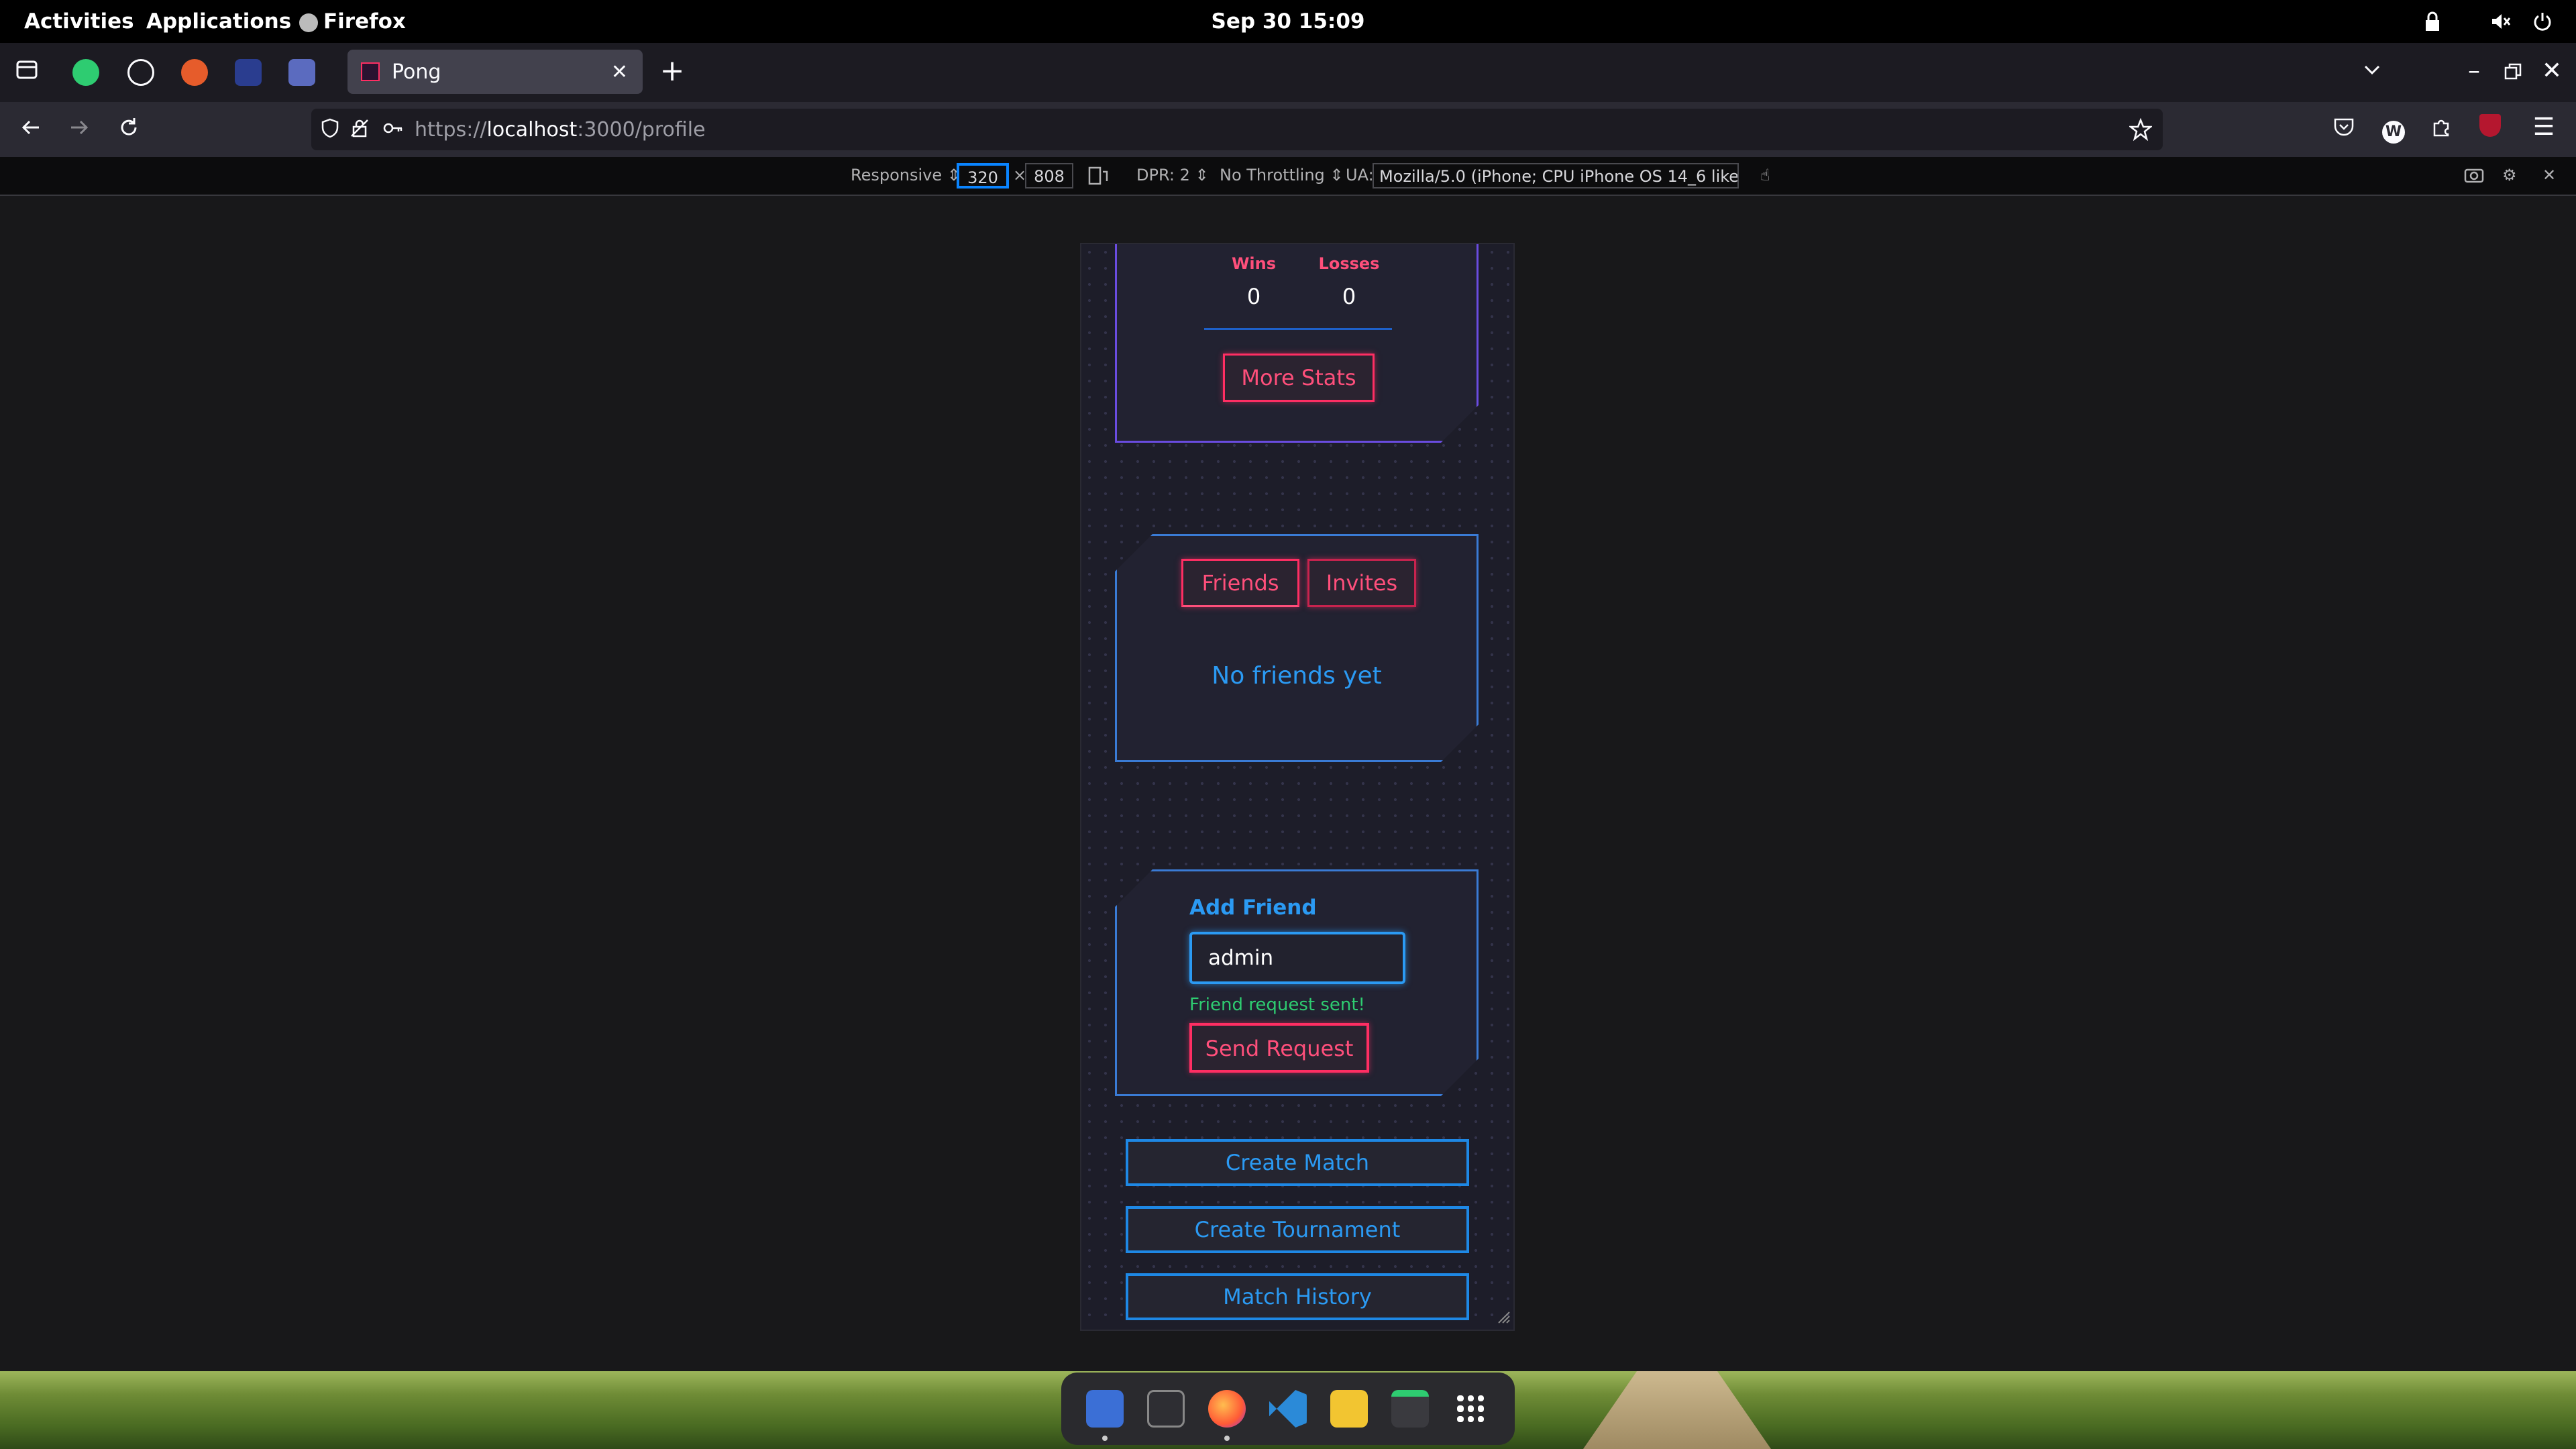 This screenshot has width=2576, height=1449. Describe the element at coordinates (1277, 1005) in the screenshot. I see `request-status-message: Friend request sent!` at that location.